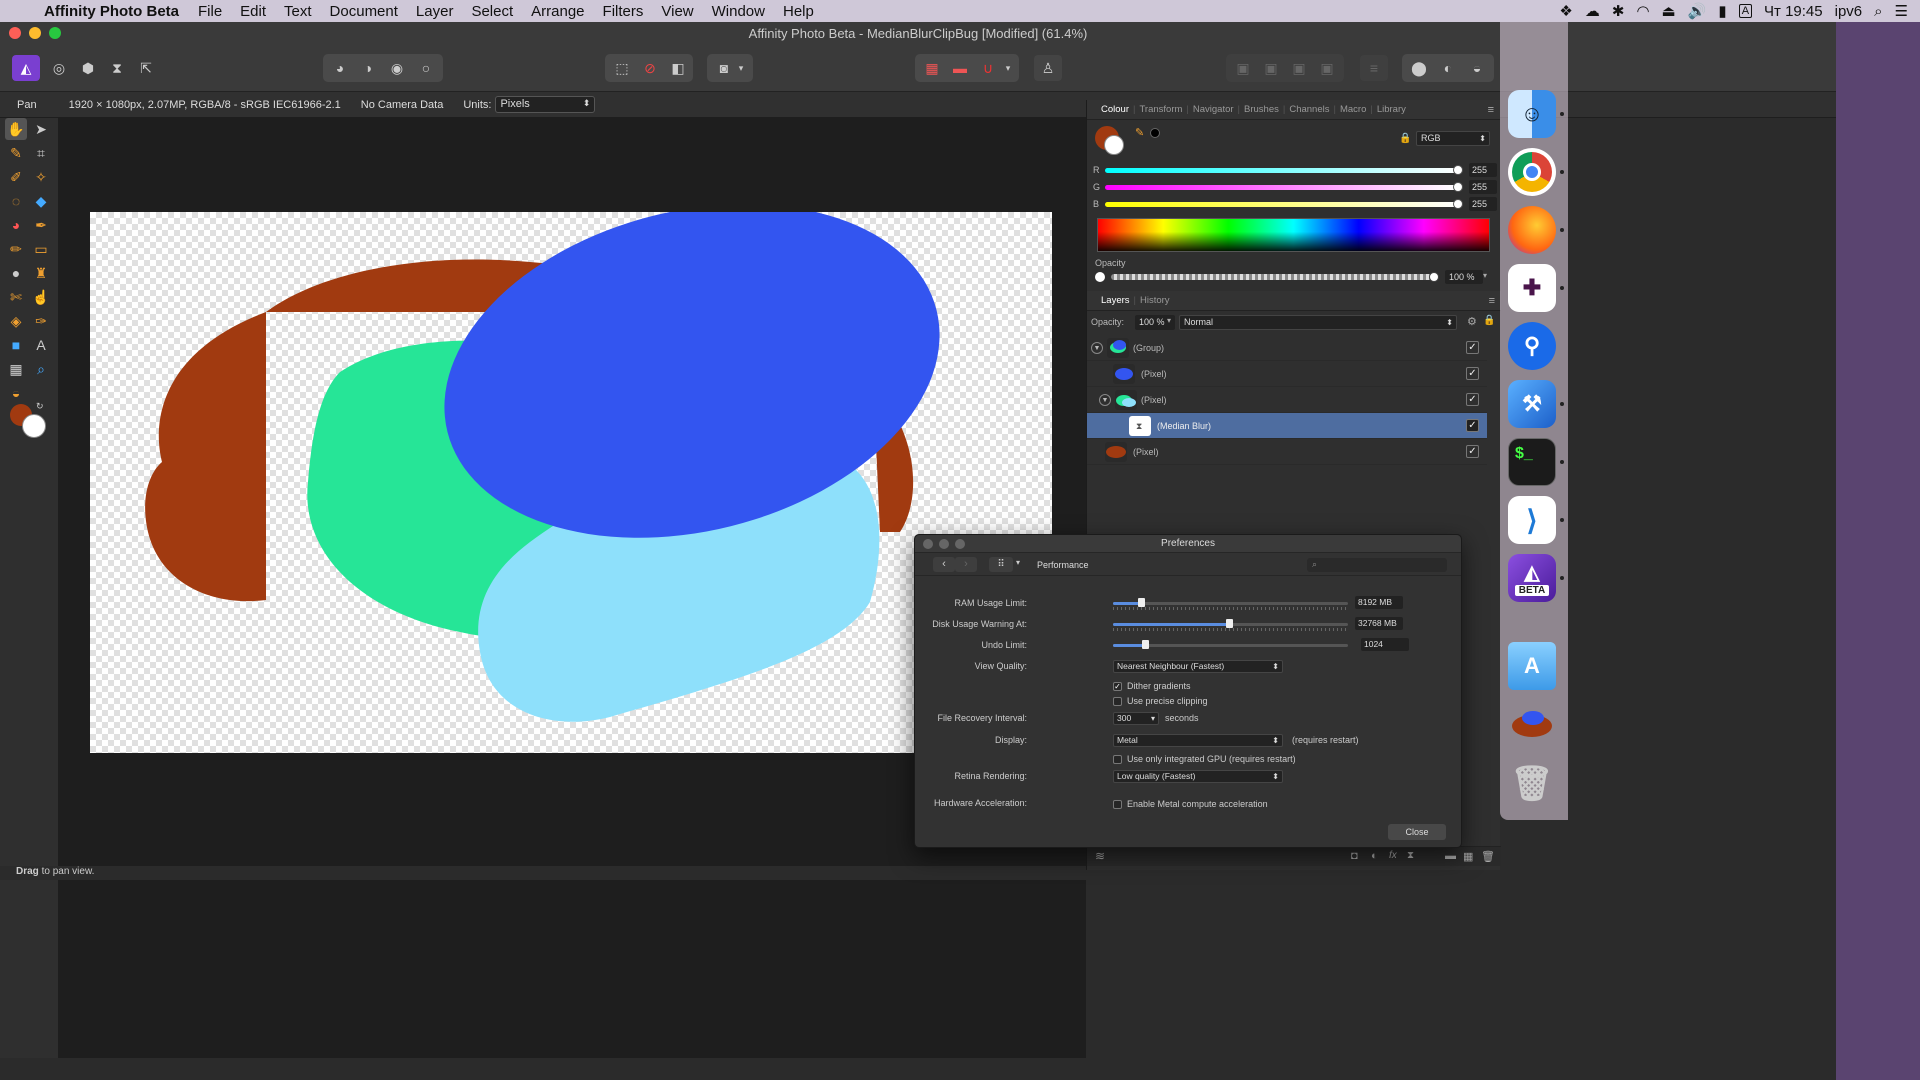 This screenshot has height=1080, width=1920. I want to click on eject-icon: ⏏, so click(1669, 11).